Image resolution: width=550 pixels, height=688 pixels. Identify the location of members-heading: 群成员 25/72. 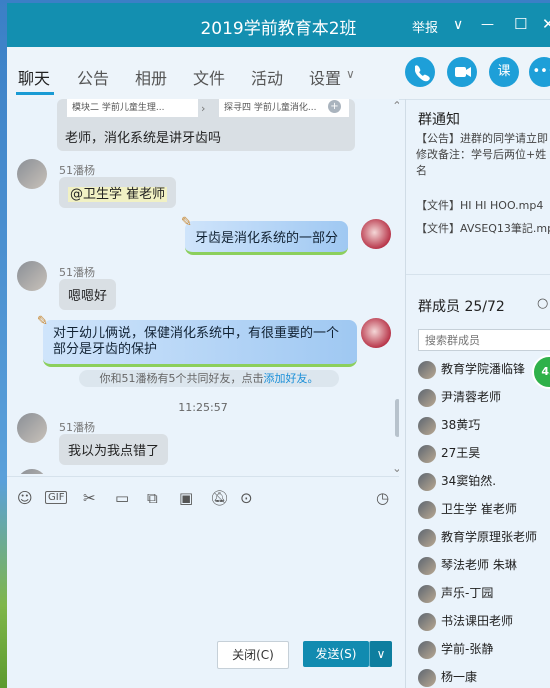
(461, 307).